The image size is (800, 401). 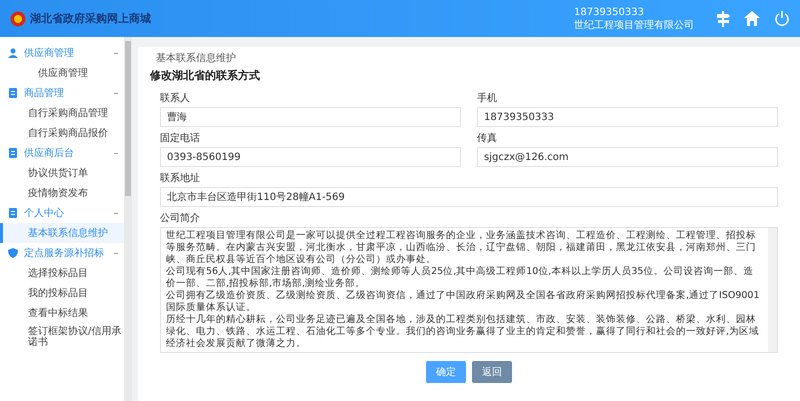 What do you see at coordinates (62, 73) in the screenshot?
I see `sidebar-item: 供应商管理` at bounding box center [62, 73].